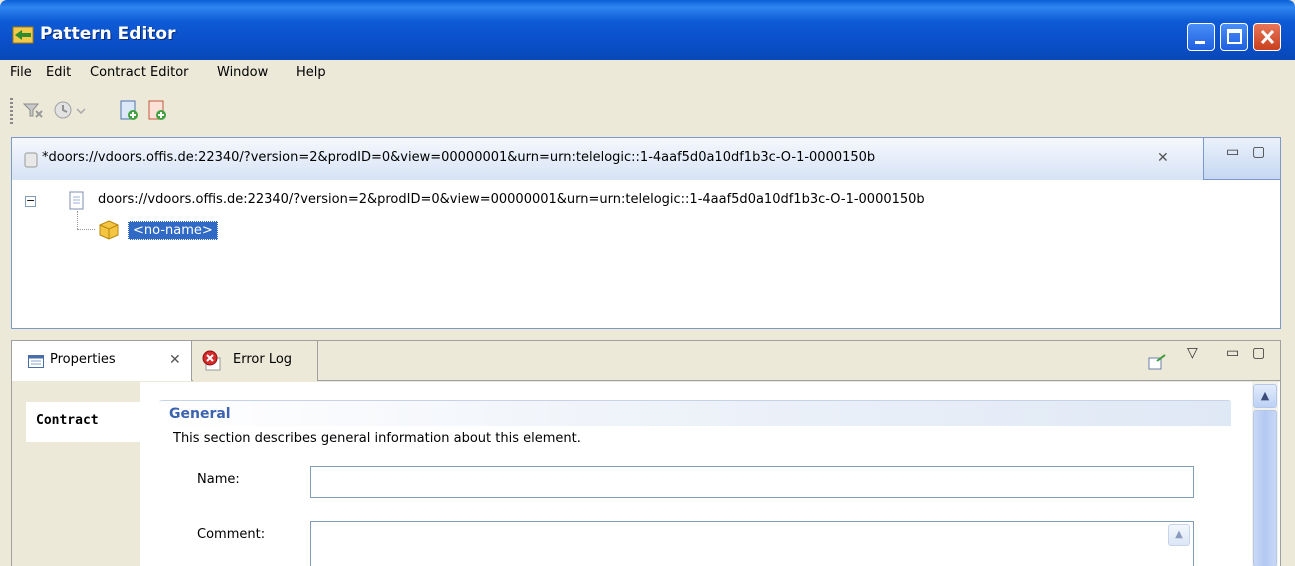 The width and height of the screenshot is (1295, 566). What do you see at coordinates (242, 72) in the screenshot?
I see `menu-window: Window` at bounding box center [242, 72].